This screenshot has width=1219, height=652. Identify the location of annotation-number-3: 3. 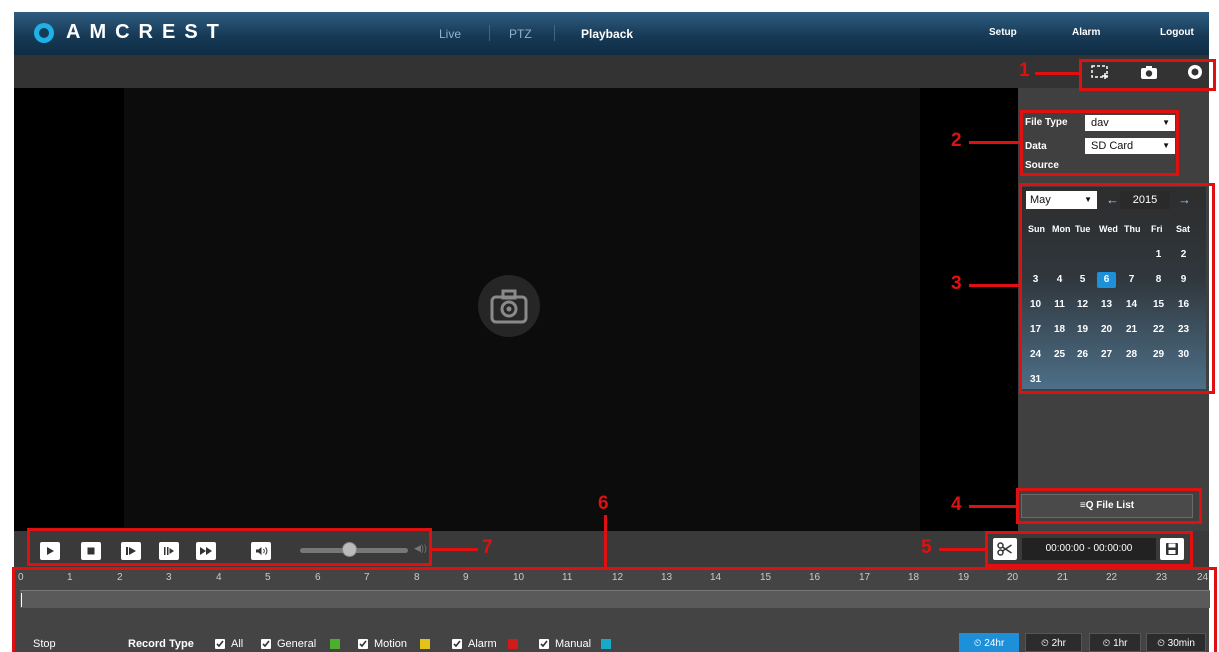
(956, 283).